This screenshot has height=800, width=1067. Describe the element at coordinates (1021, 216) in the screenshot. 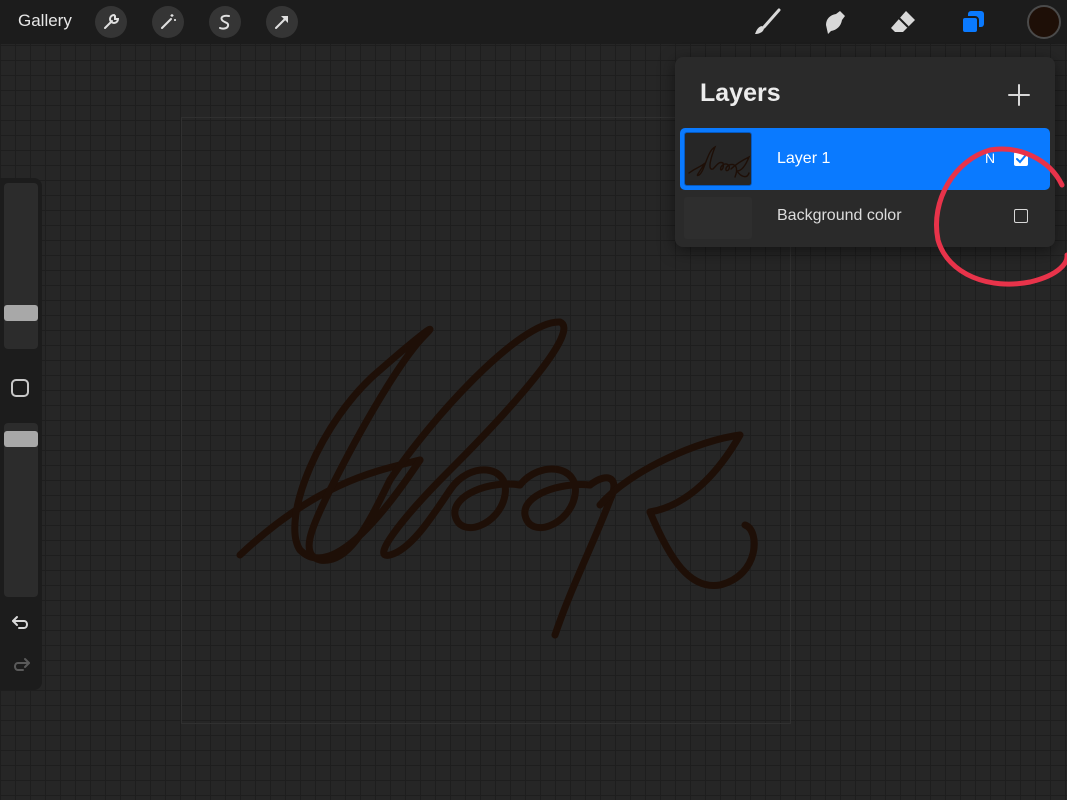

I see `background-color-visibility-checkbox` at that location.